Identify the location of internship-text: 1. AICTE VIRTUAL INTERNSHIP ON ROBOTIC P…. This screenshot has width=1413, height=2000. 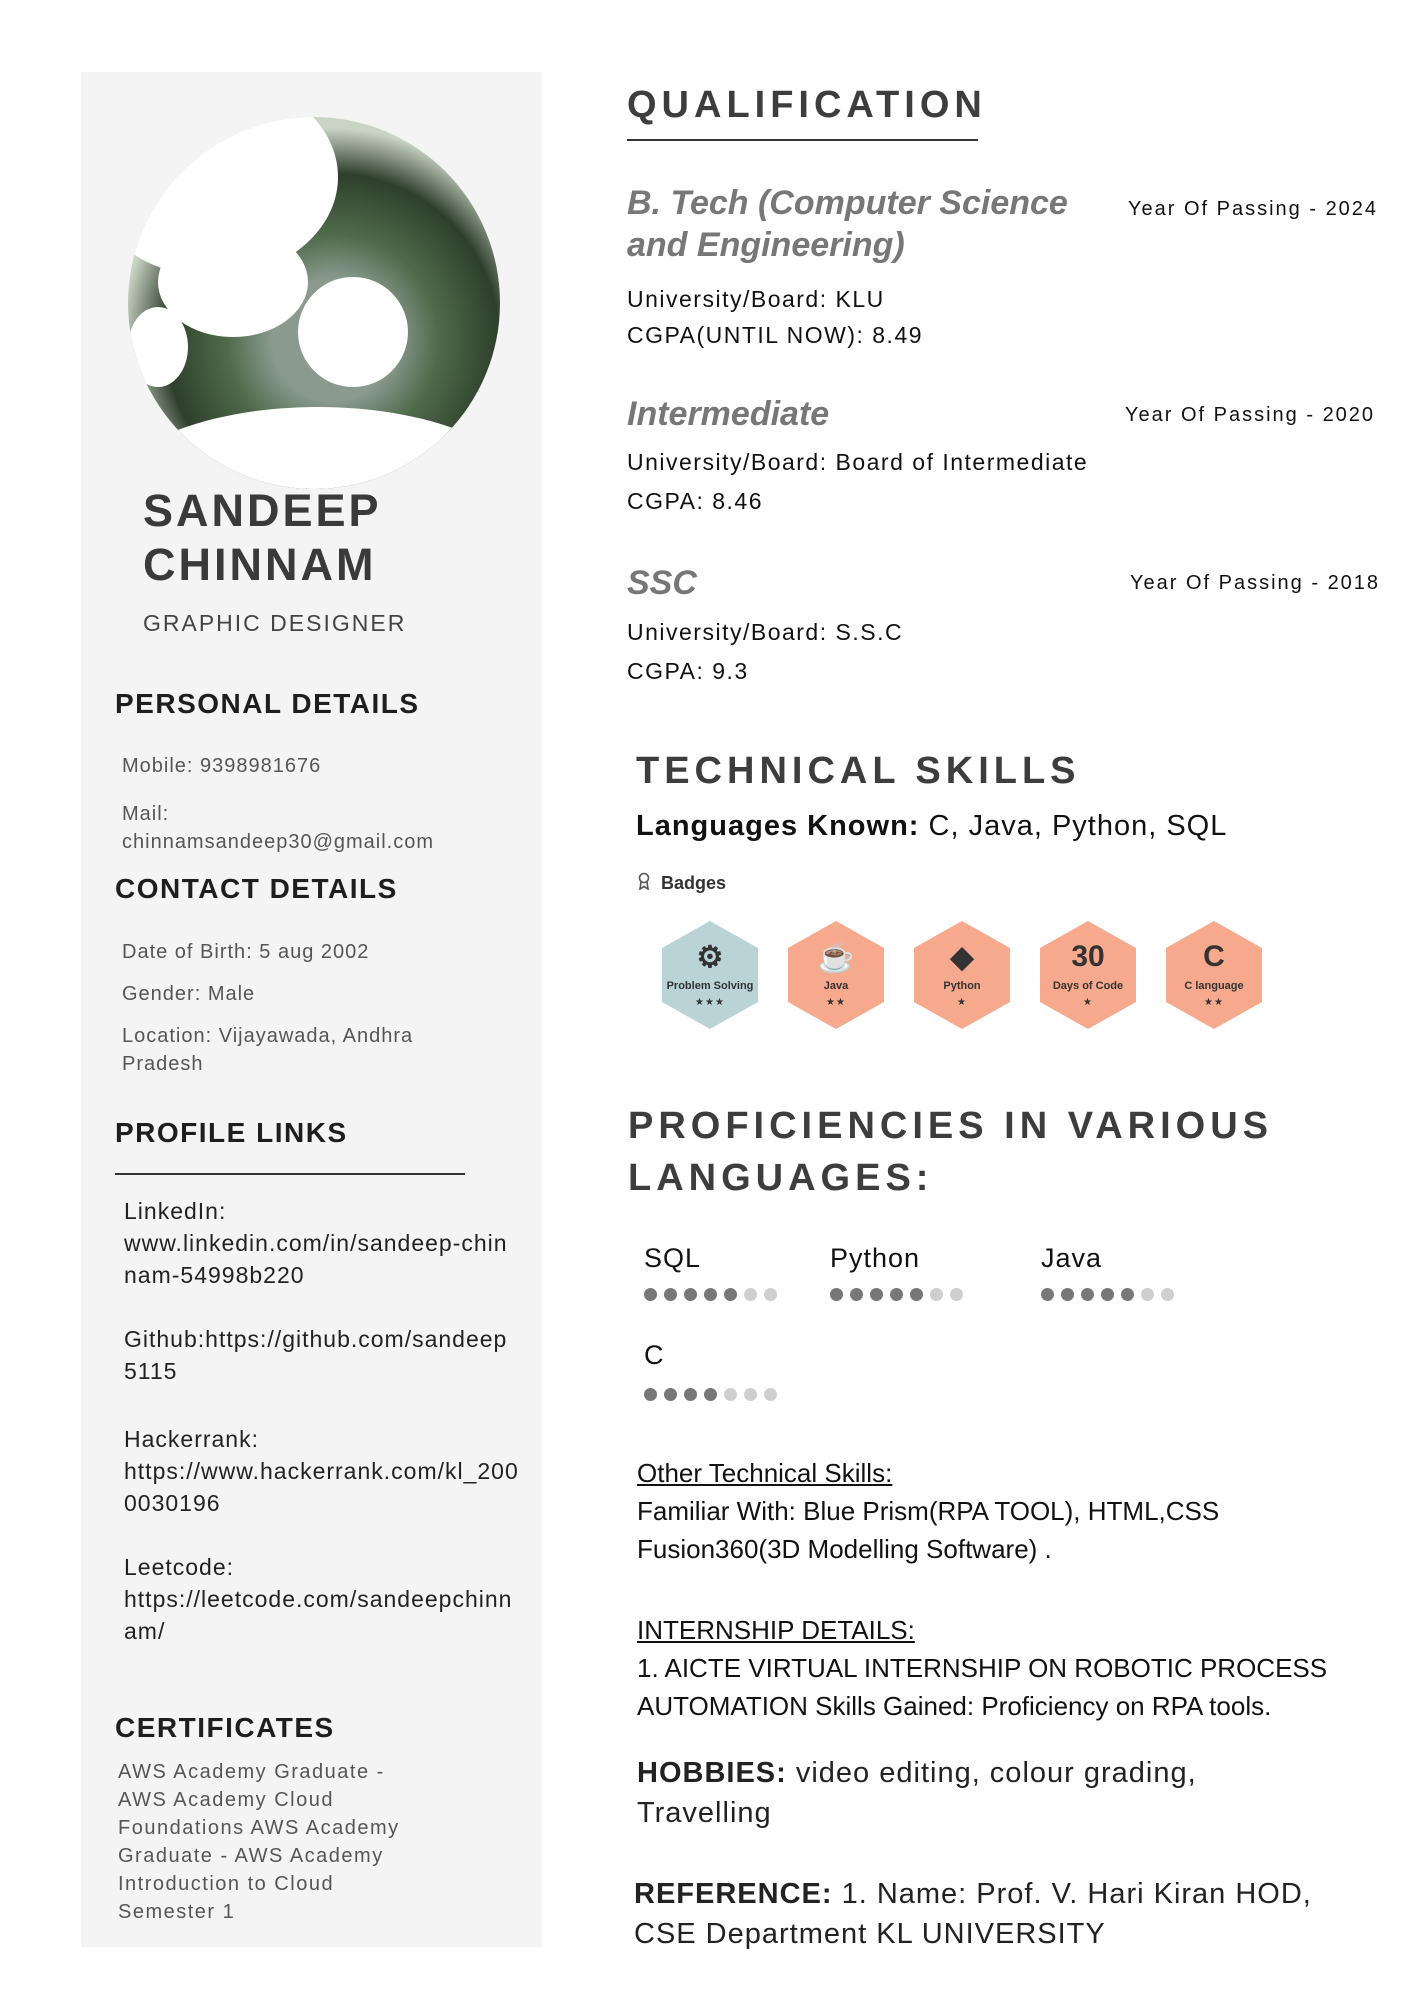
(982, 1687).